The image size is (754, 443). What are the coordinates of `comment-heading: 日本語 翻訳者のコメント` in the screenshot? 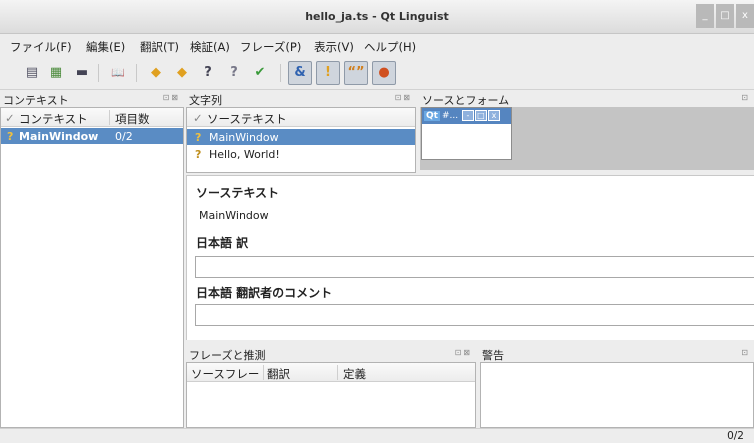 It's located at (264, 293).